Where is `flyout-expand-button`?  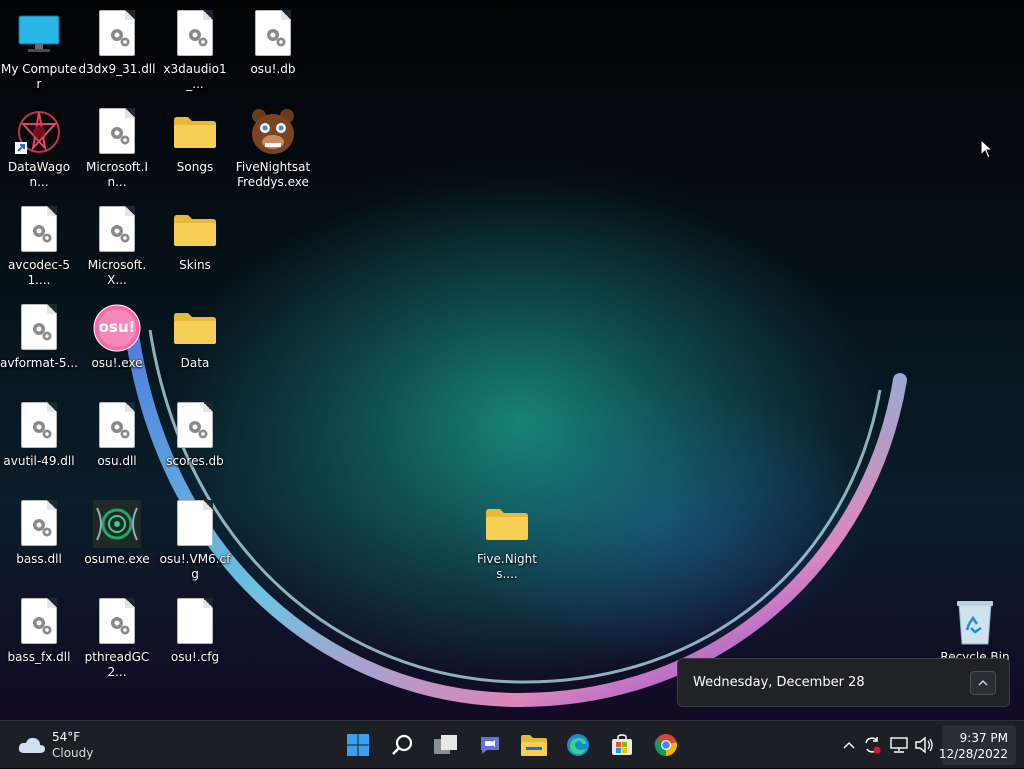
flyout-expand-button is located at coordinates (983, 683).